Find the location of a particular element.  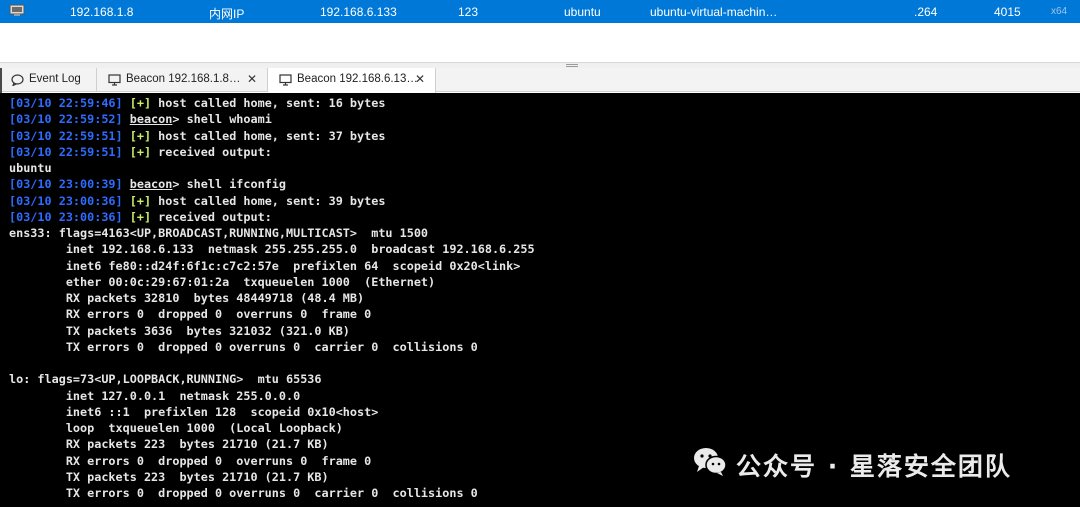

tab-label: Event Log is located at coordinates (55, 79).